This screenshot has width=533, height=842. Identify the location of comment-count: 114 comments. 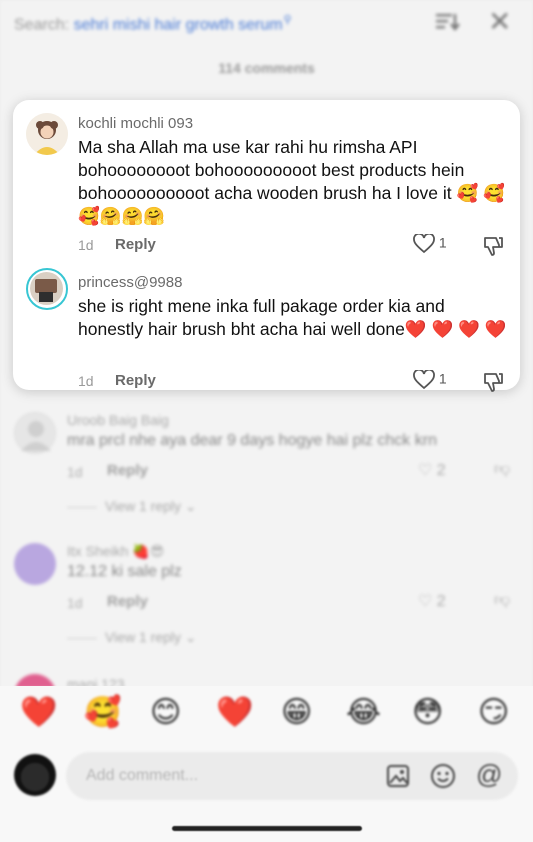
(266, 68).